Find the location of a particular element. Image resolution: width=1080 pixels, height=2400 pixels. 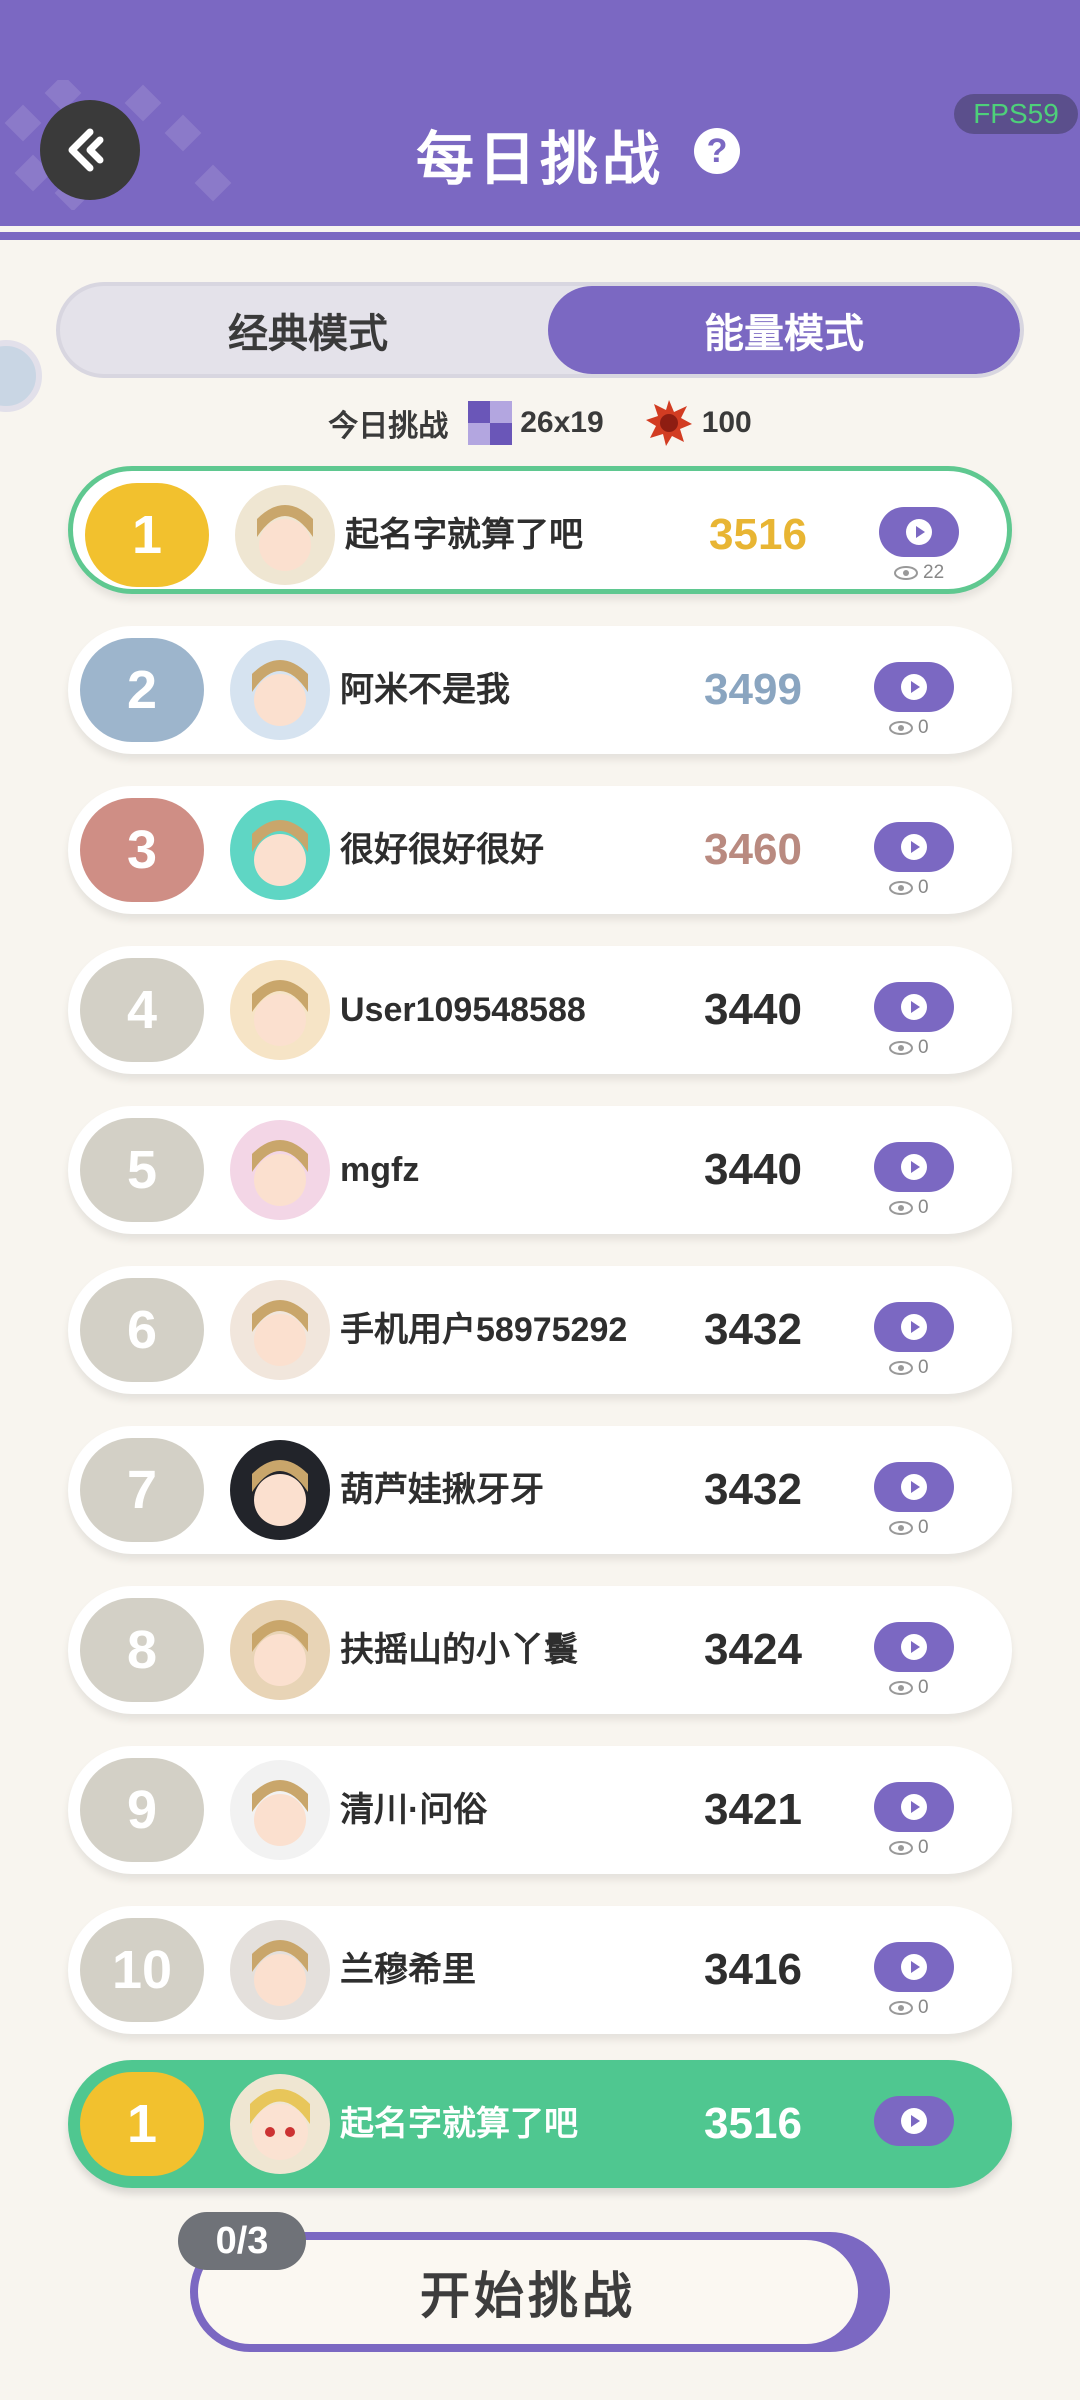

ranking-row: 9 清川·问俗 3421 0 is located at coordinates (540, 1810).